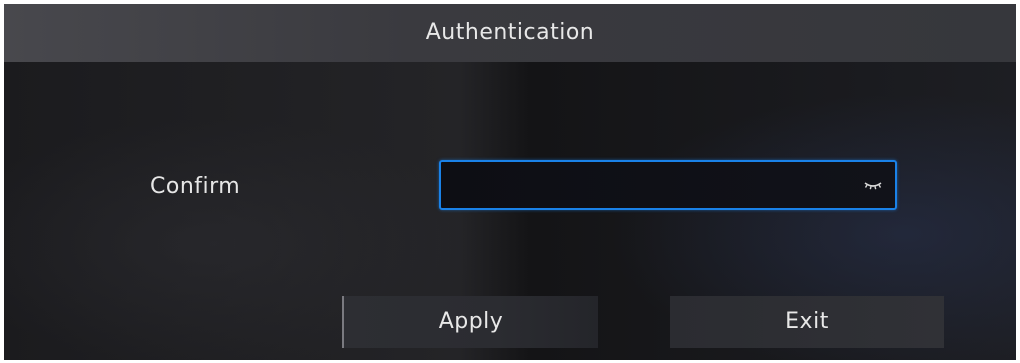 The image size is (1020, 363). Describe the element at coordinates (807, 322) in the screenshot. I see `exit-button: Exit` at that location.